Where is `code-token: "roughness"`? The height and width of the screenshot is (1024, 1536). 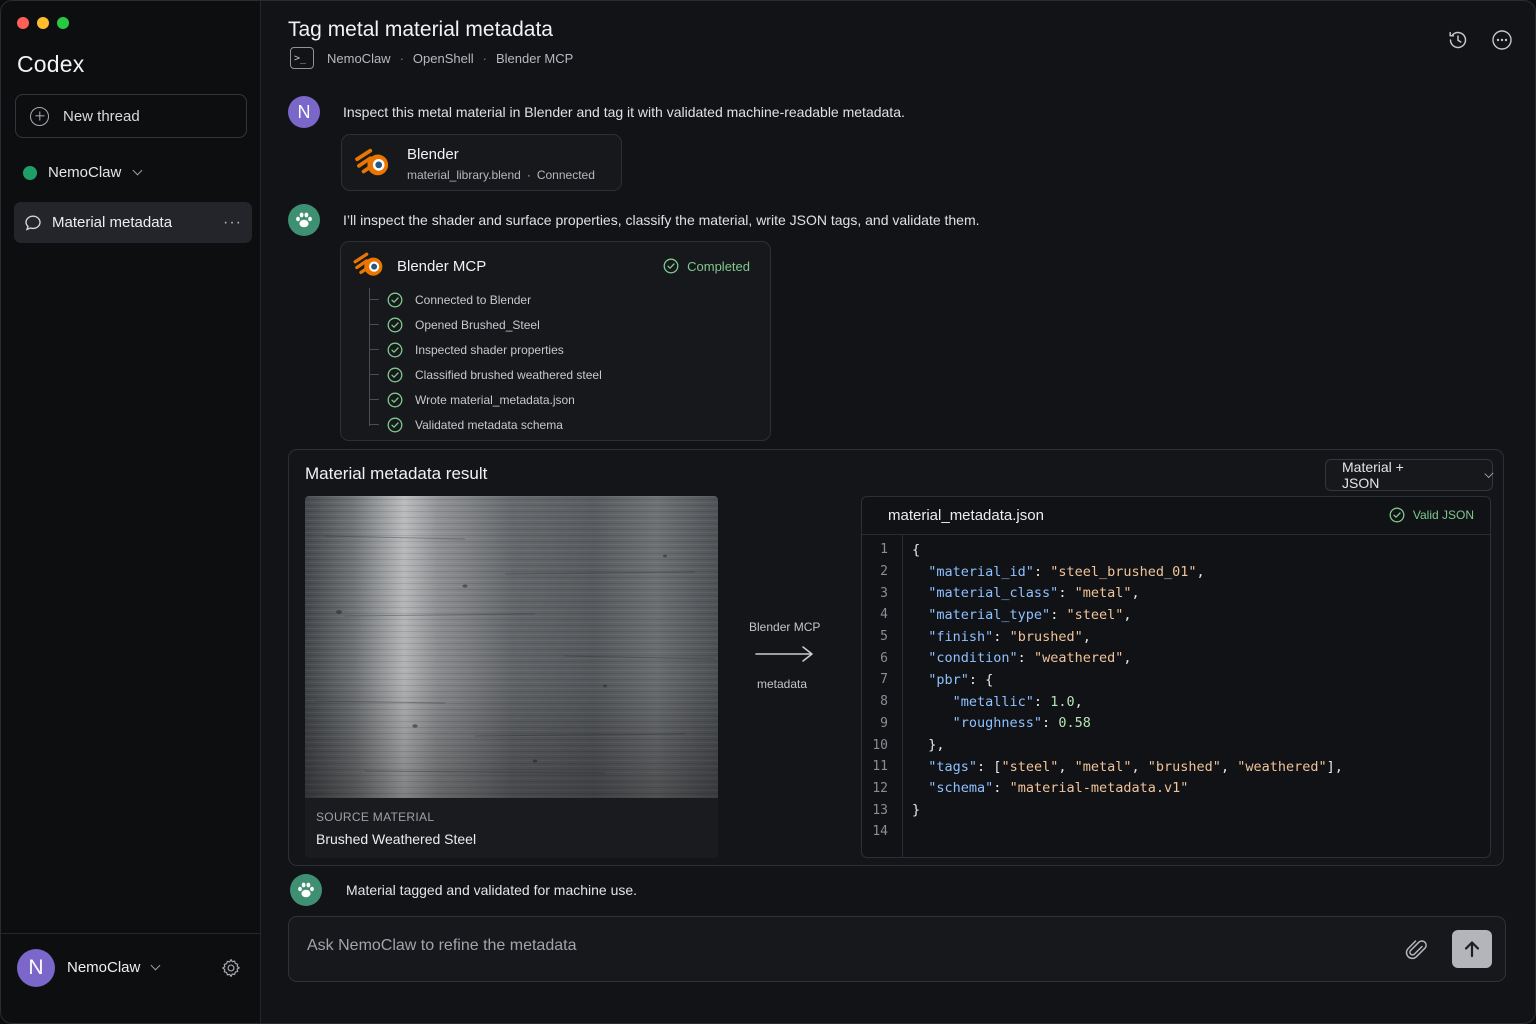 code-token: "roughness" is located at coordinates (997, 723).